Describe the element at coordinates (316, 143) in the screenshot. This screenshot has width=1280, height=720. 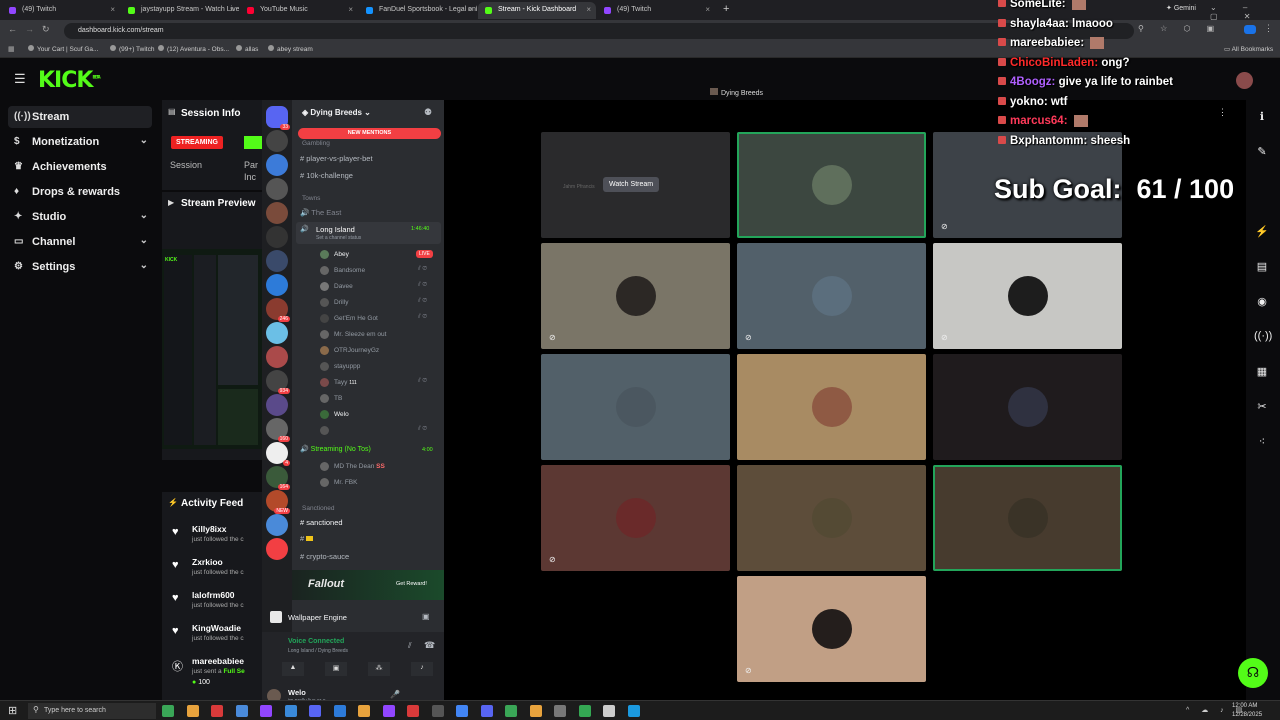
I see `category-gambling: Gambling` at that location.